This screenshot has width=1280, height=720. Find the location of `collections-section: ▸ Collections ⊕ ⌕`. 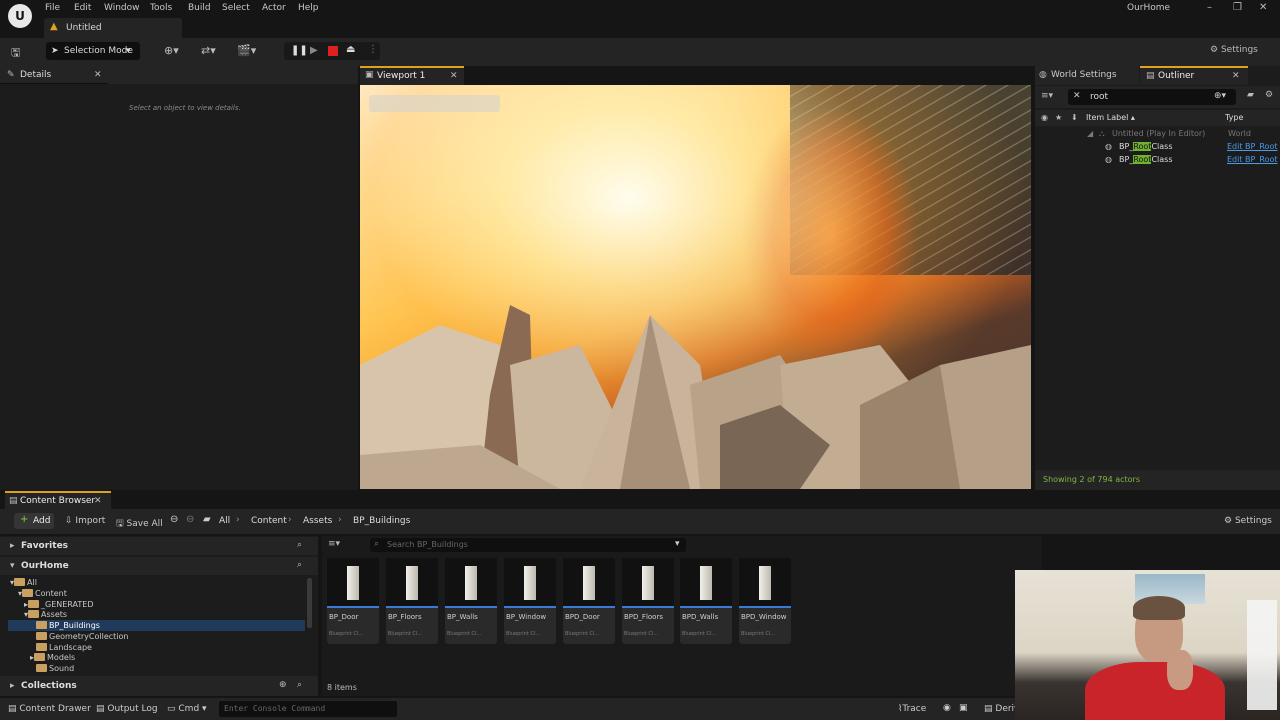

collections-section: ▸ Collections ⊕ ⌕ is located at coordinates (159, 686).